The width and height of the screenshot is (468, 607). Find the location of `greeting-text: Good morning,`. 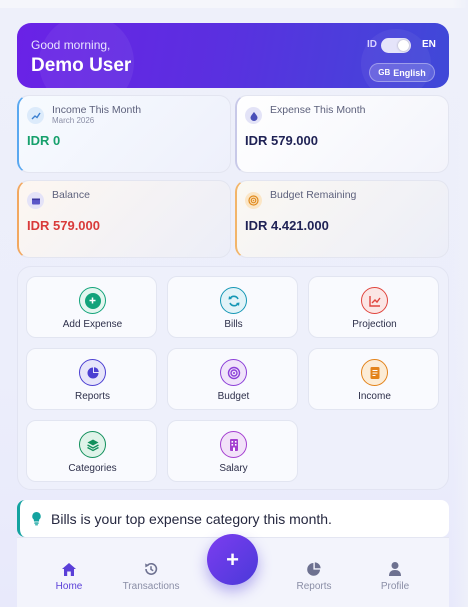

greeting-text: Good morning, is located at coordinates (71, 45).